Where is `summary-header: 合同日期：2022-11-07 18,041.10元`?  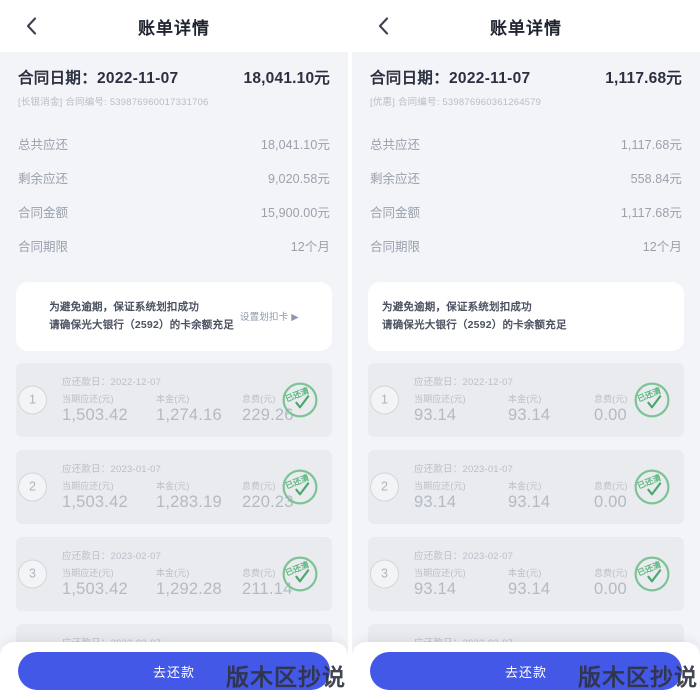 summary-header: 合同日期：2022-11-07 18,041.10元 is located at coordinates (174, 77).